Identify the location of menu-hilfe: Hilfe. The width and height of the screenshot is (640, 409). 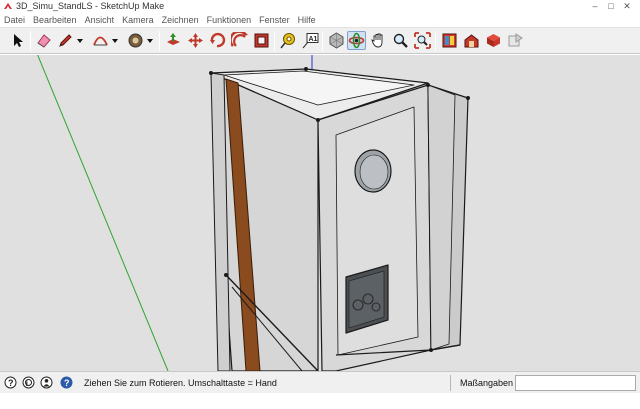
(307, 20).